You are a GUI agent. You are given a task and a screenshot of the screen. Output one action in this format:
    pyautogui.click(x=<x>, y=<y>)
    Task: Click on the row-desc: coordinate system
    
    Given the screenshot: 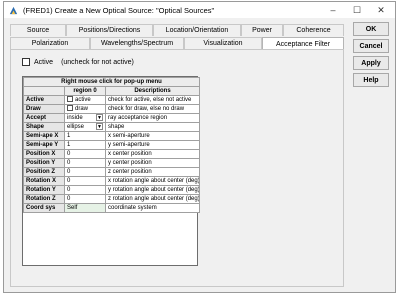 What is the action you would take?
    pyautogui.click(x=152, y=208)
    